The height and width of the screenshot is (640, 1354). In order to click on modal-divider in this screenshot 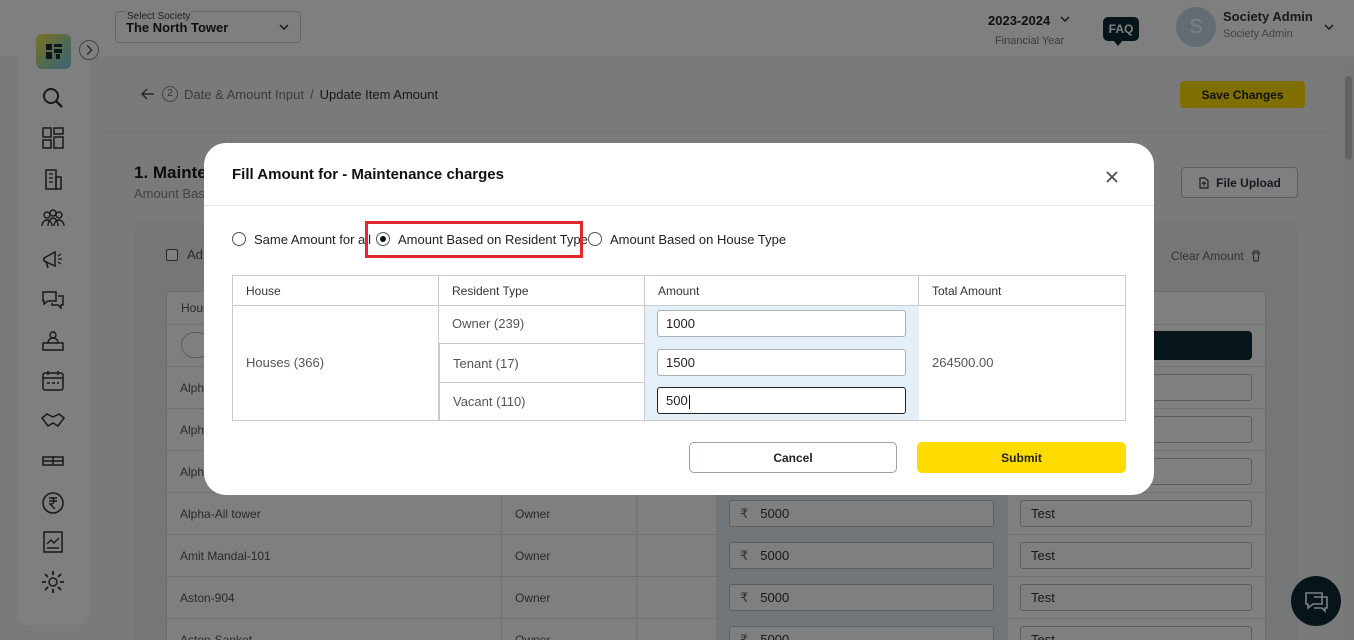, I will do `click(679, 205)`.